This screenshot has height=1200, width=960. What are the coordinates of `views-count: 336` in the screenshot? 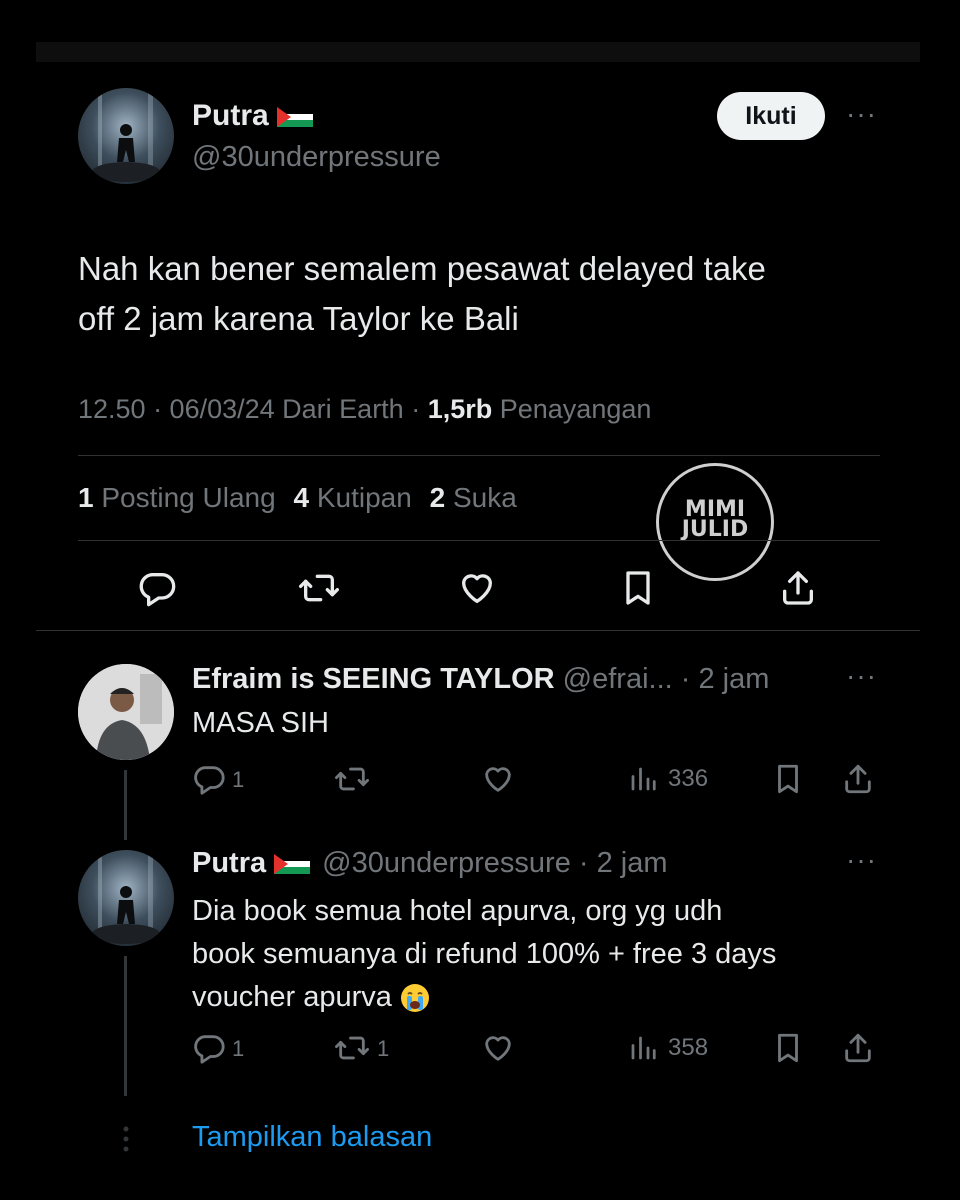 It's located at (688, 778).